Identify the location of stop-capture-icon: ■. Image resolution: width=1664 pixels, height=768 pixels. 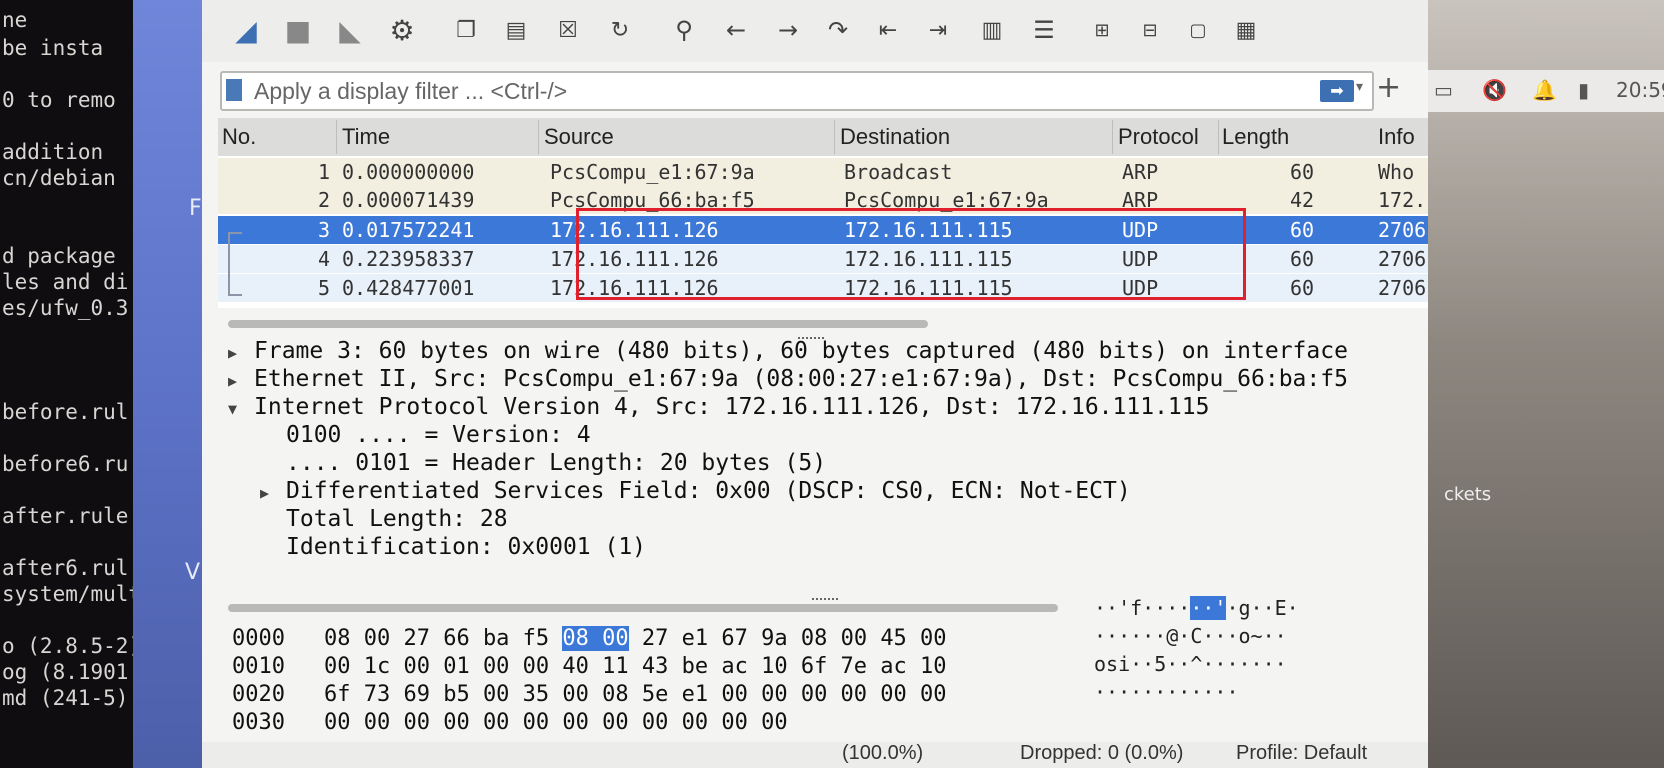
(298, 30).